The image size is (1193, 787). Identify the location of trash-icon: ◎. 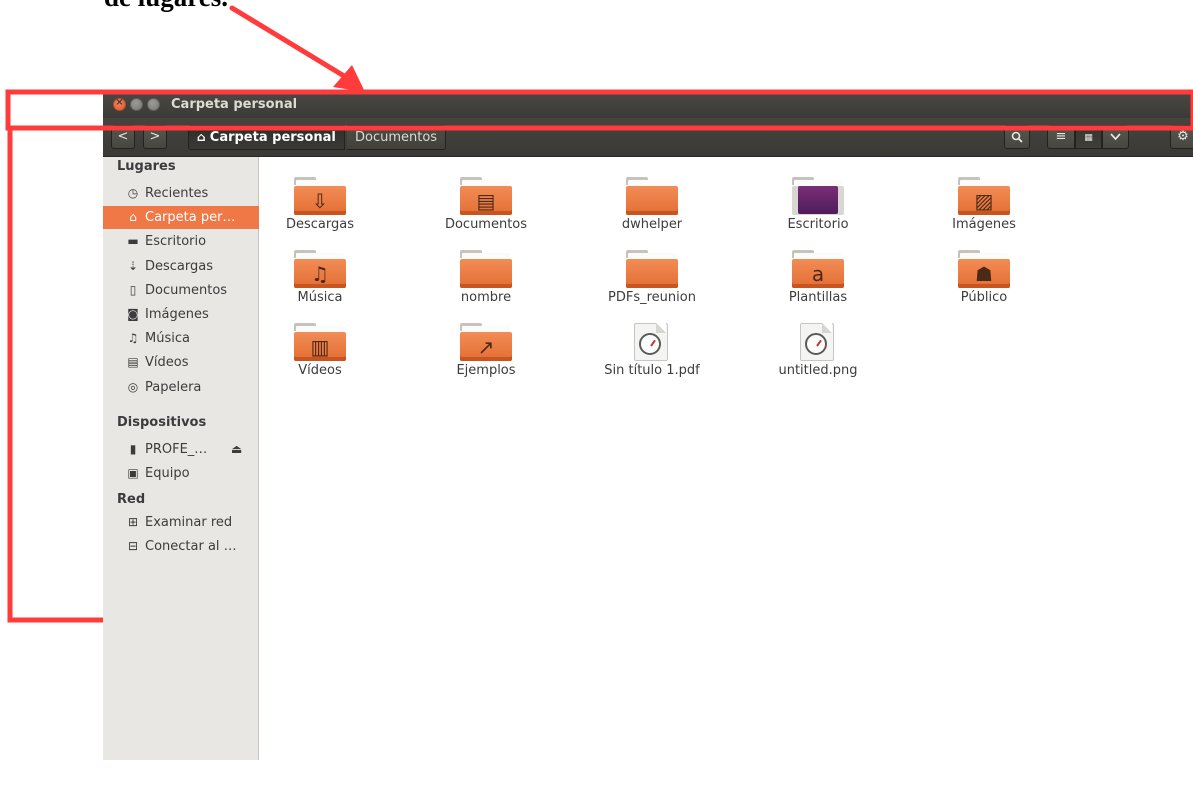
(133, 386).